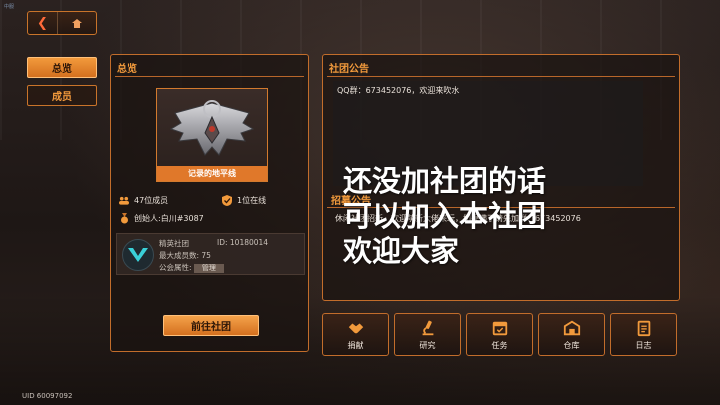  What do you see at coordinates (227, 200) in the screenshot?
I see `online-shield-icon` at bounding box center [227, 200].